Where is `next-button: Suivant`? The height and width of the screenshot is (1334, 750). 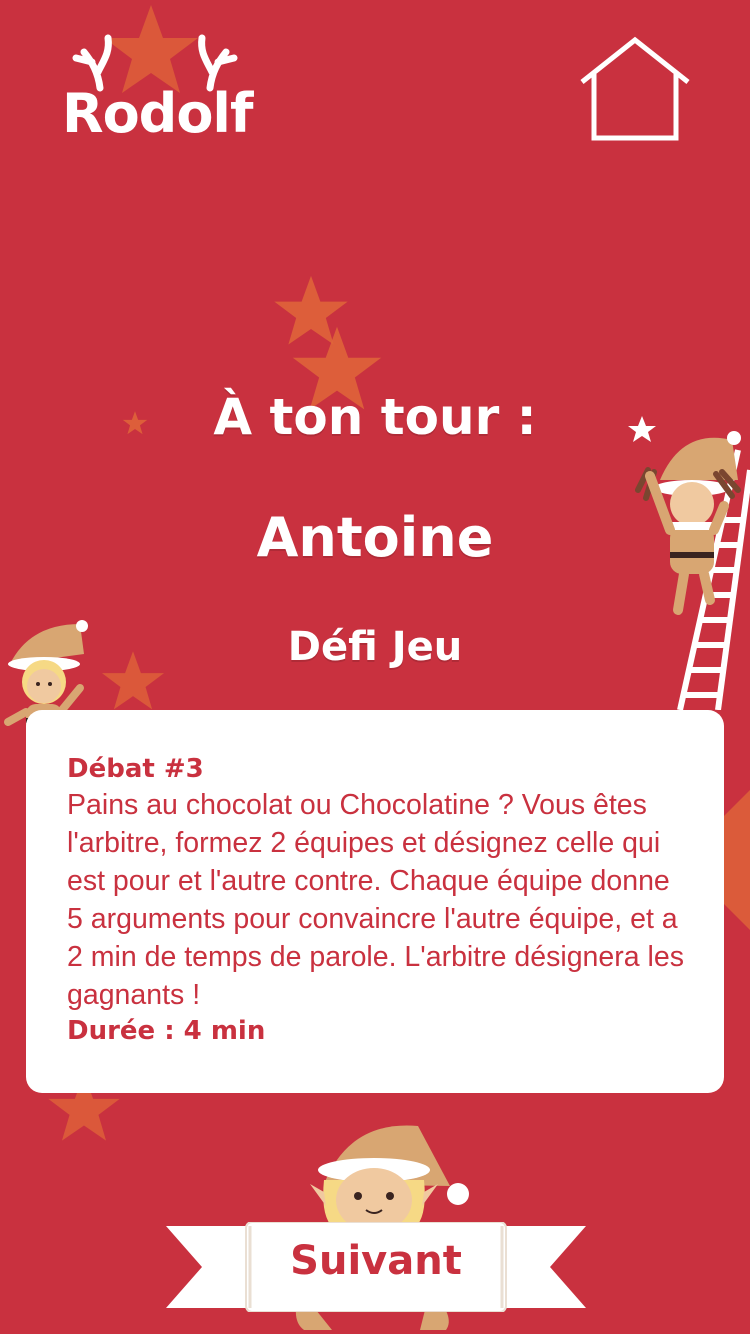 next-button: Suivant is located at coordinates (376, 1267).